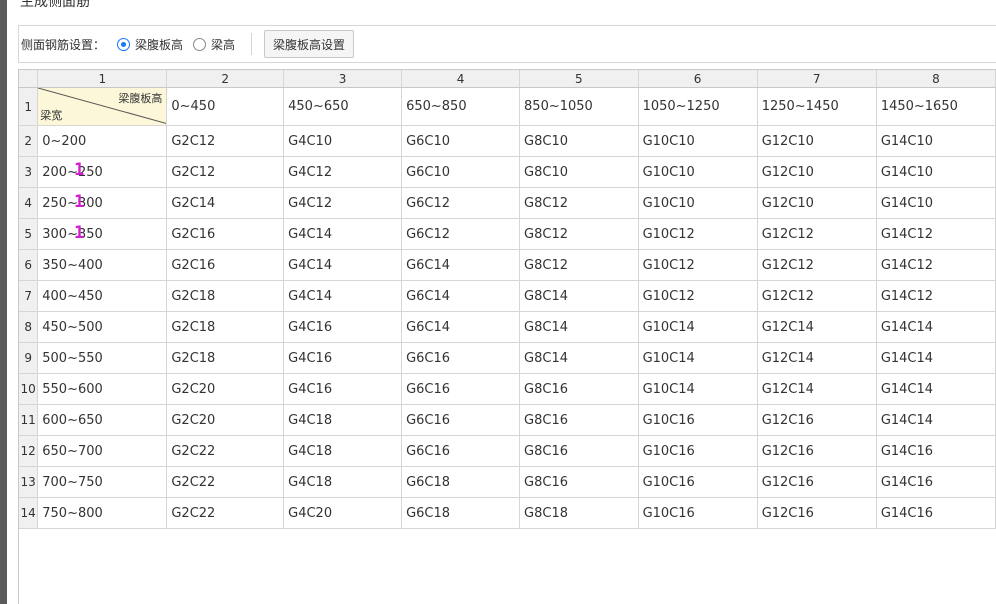  Describe the element at coordinates (102, 327) in the screenshot. I see `beam-width-cell: 450~500` at that location.